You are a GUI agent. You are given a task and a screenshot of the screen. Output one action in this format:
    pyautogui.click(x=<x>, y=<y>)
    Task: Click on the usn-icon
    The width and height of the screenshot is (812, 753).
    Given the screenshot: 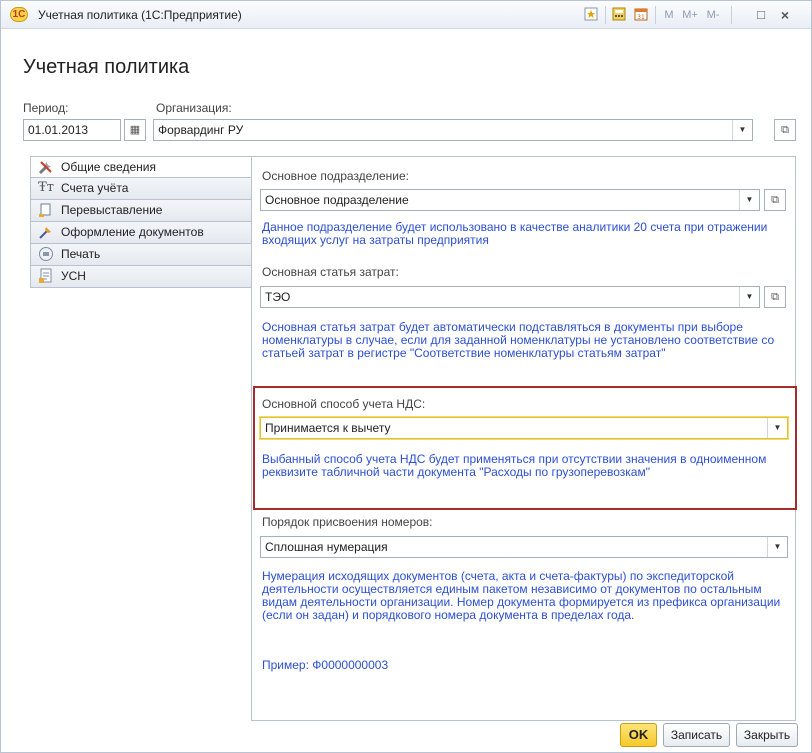 What is the action you would take?
    pyautogui.click(x=46, y=276)
    